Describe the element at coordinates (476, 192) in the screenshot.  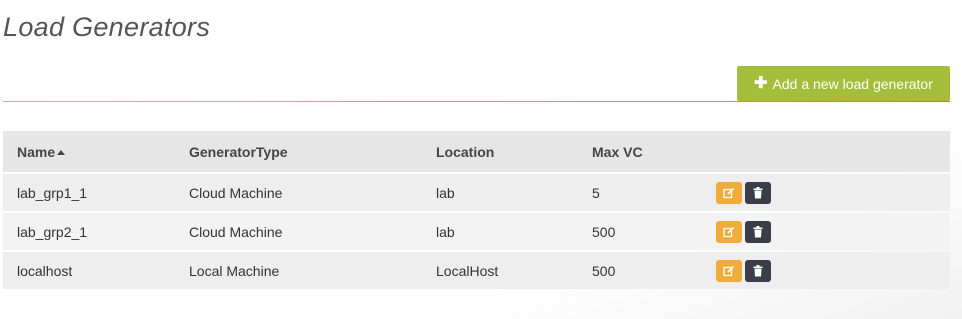
I see `table-row: lab_grp1_1 Cloud Machine lab 5` at that location.